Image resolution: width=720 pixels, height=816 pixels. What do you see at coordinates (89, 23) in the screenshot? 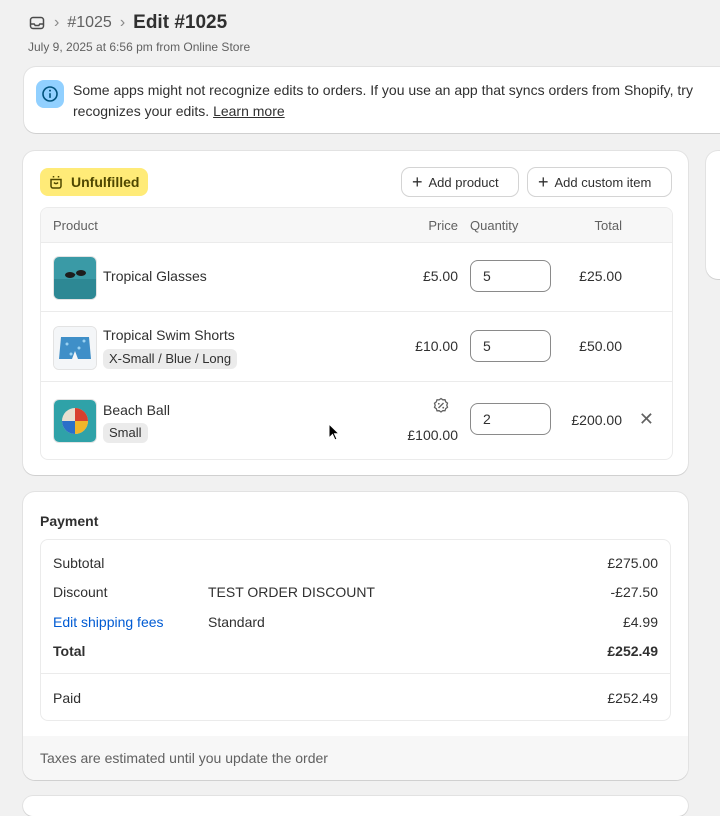
I see `breadcrumb-order-link: #1025` at bounding box center [89, 23].